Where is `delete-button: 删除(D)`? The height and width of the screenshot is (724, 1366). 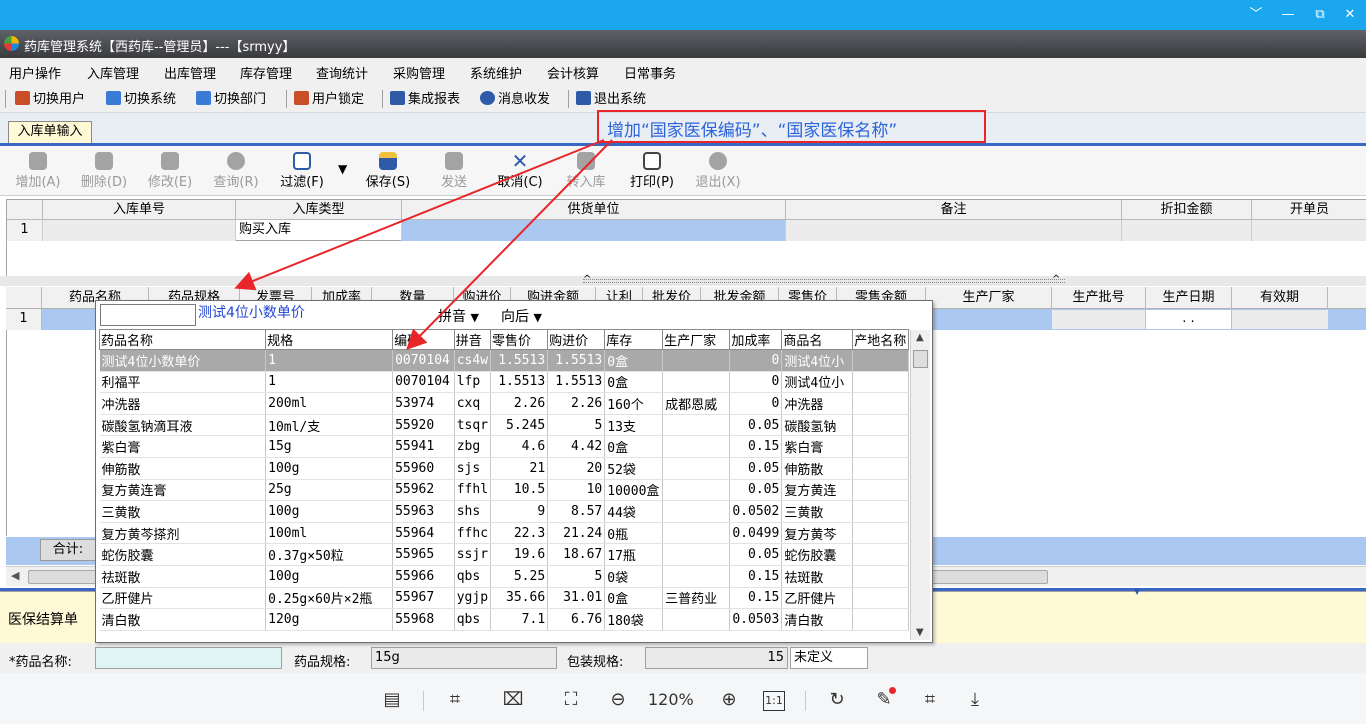
delete-button: 删除(D) is located at coordinates (104, 172).